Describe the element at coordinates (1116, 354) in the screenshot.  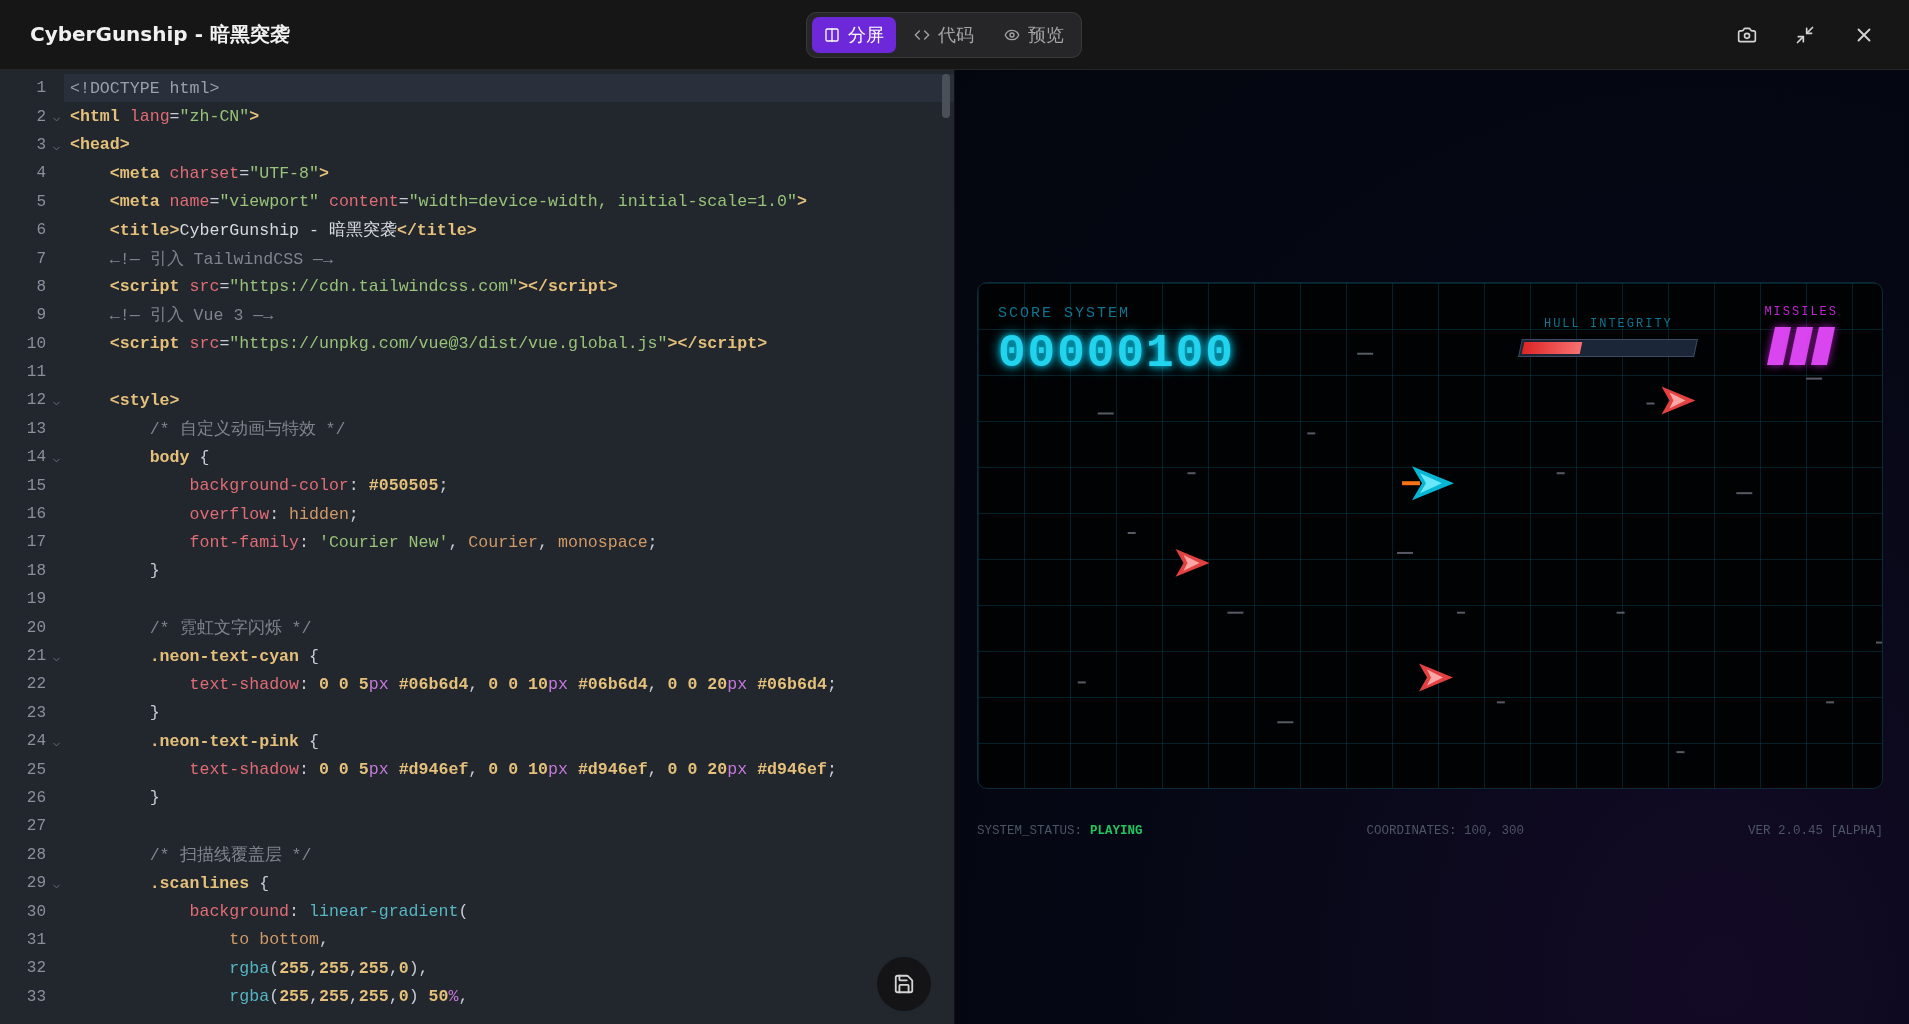
I see `score-value: 00000100` at that location.